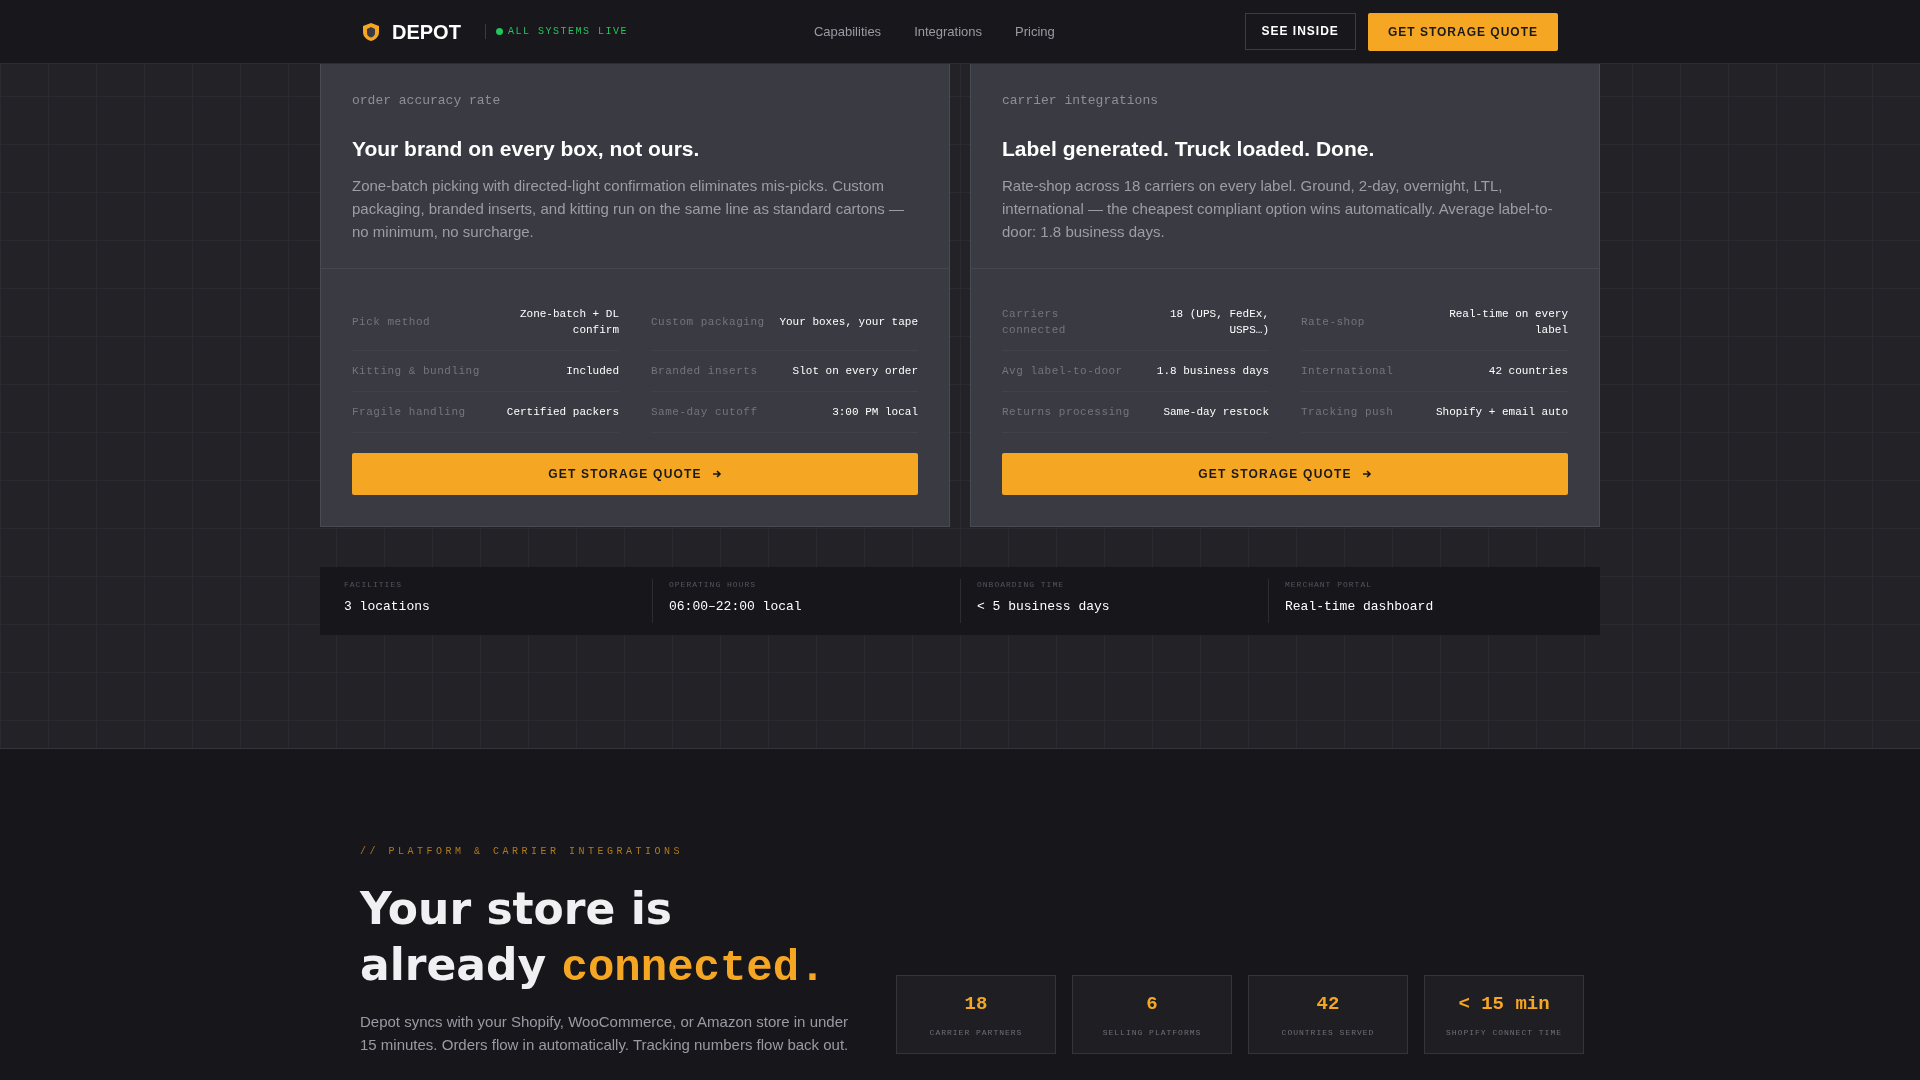 The height and width of the screenshot is (1080, 1920). Describe the element at coordinates (1035, 31) in the screenshot. I see `nav-link: Pricing` at that location.